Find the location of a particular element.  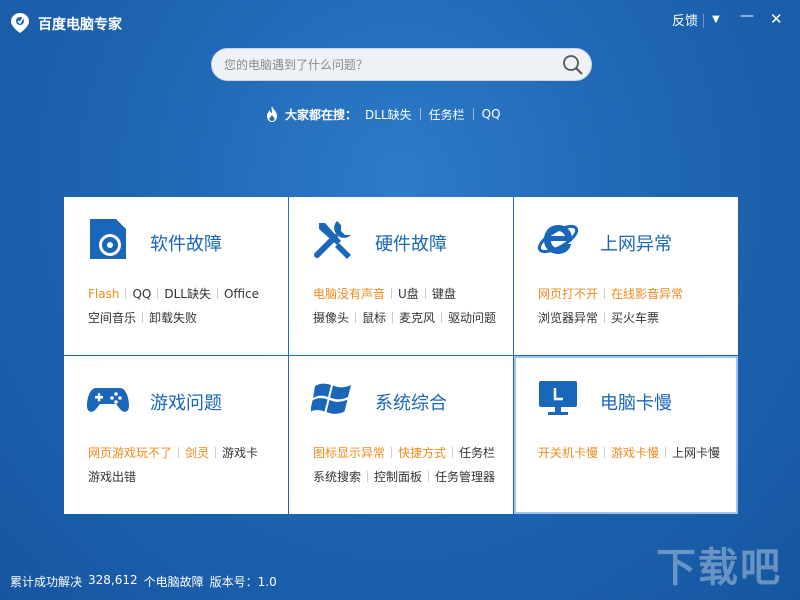

tag-line: 系统搜索 控制面板 任务管理器 is located at coordinates (404, 476).